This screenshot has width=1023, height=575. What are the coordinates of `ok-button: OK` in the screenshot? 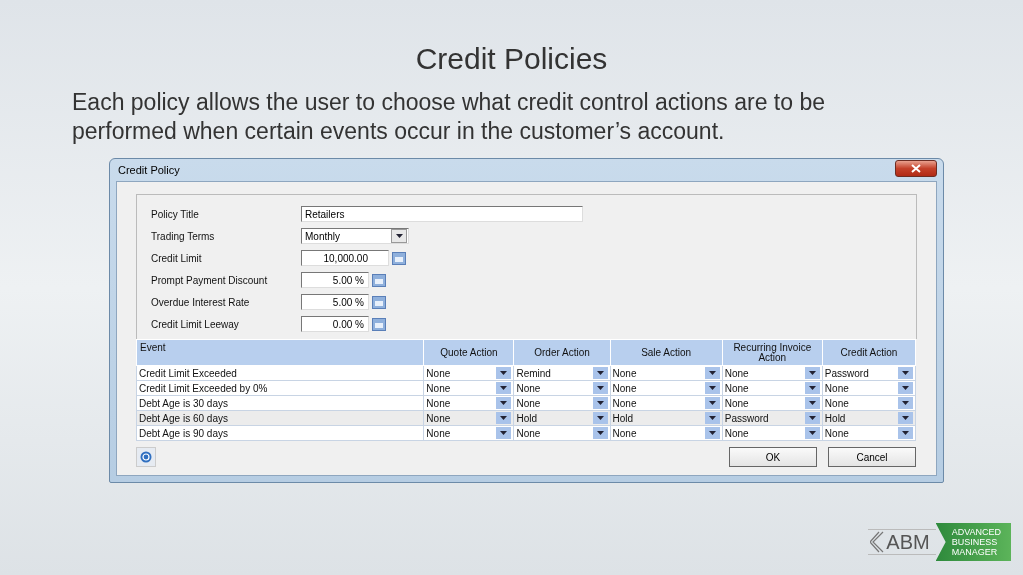 It's located at (773, 457).